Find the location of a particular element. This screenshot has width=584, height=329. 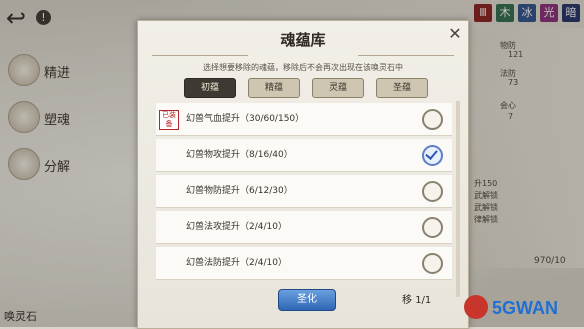

list-item: 幻兽法防提升（2/4/10） is located at coordinates (304, 263).